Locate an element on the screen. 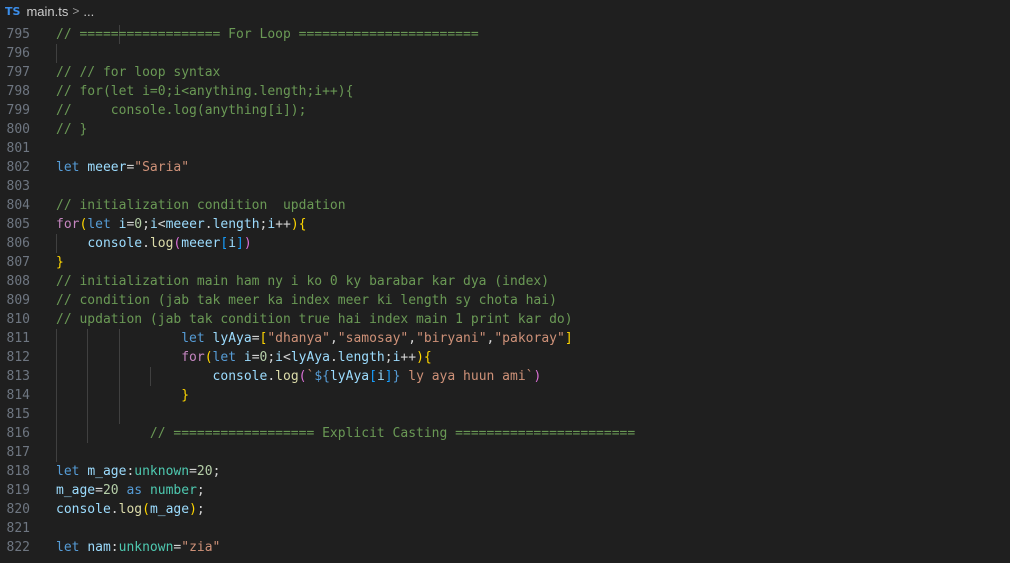  line-number: 811 is located at coordinates (18, 338).